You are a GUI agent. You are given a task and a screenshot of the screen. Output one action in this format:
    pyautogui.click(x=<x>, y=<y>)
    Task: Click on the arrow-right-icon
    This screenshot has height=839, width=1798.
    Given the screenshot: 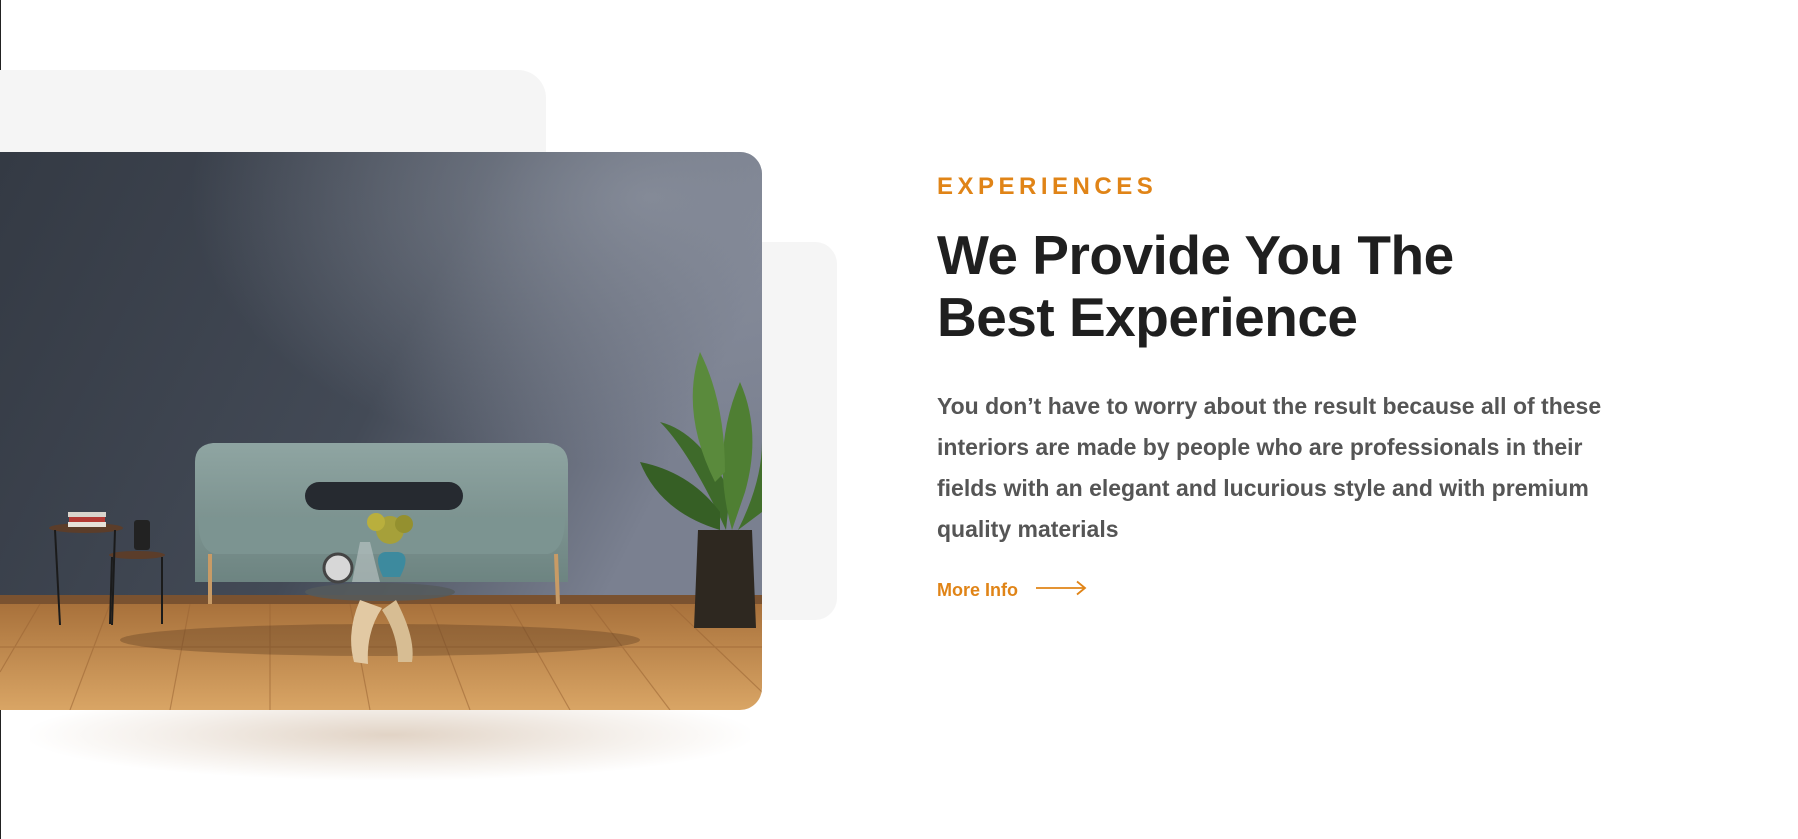 What is the action you would take?
    pyautogui.click(x=1062, y=590)
    